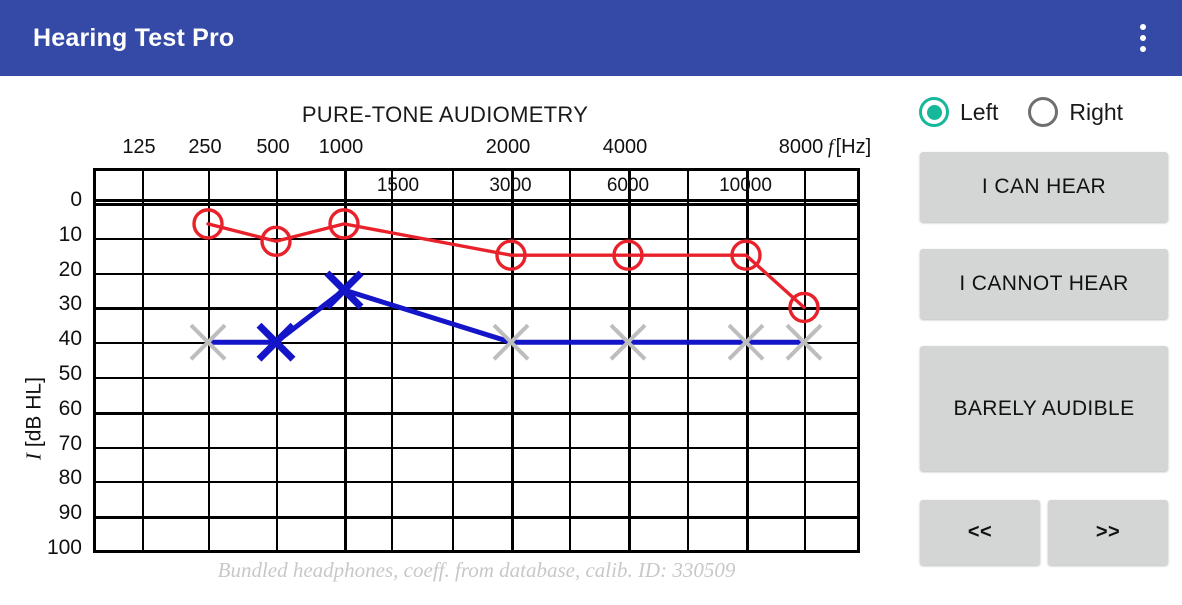  What do you see at coordinates (628, 185) in the screenshot?
I see `x-minor-tick-6000: 6000` at bounding box center [628, 185].